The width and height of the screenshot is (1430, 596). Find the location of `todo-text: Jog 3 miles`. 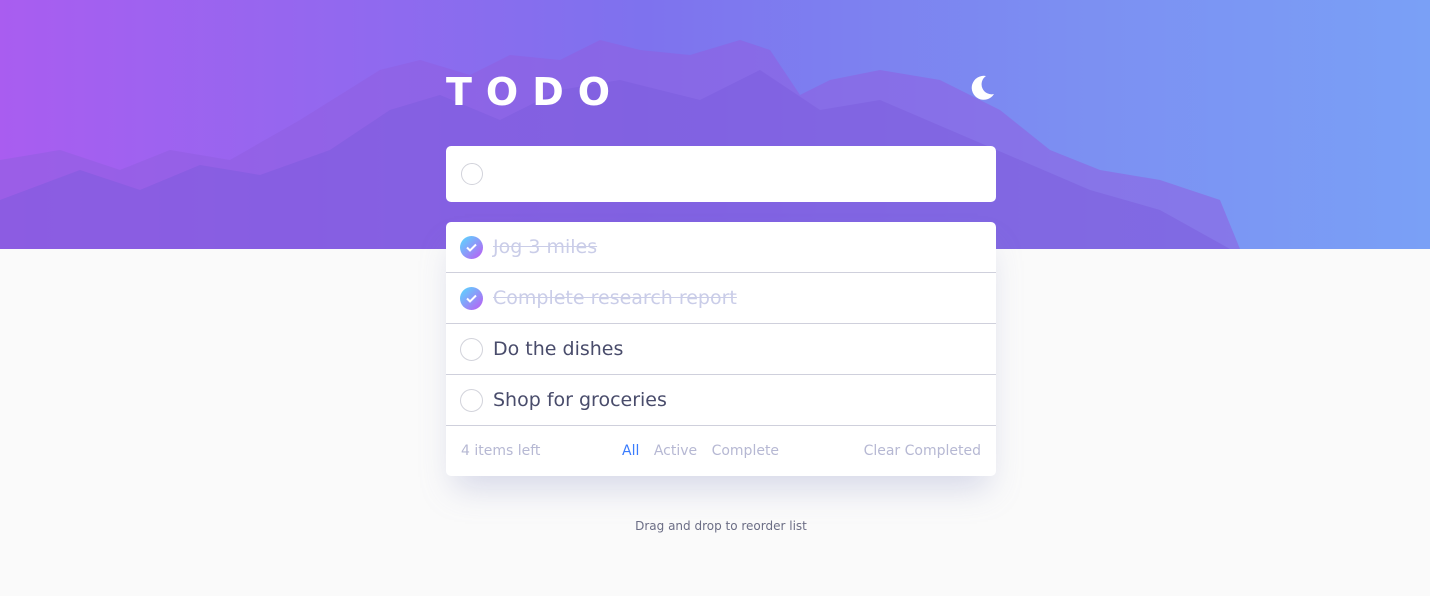

todo-text: Jog 3 miles is located at coordinates (545, 247).